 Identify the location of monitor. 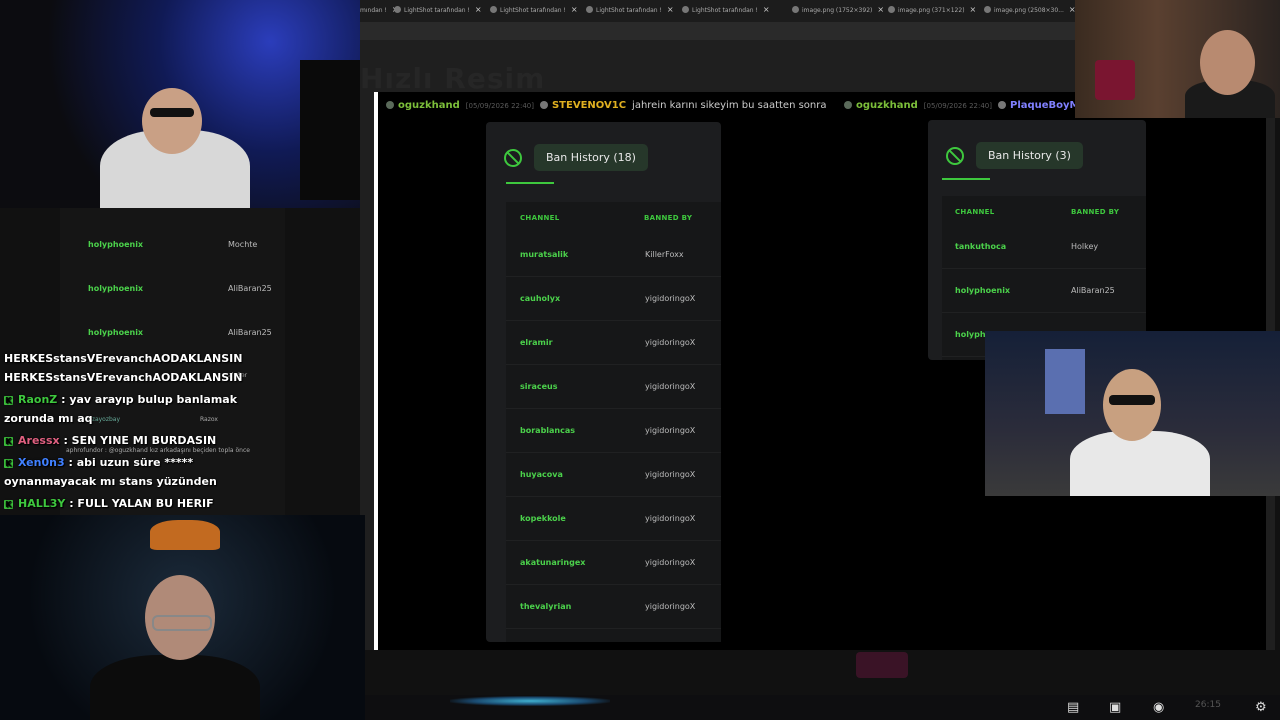
(1065, 381).